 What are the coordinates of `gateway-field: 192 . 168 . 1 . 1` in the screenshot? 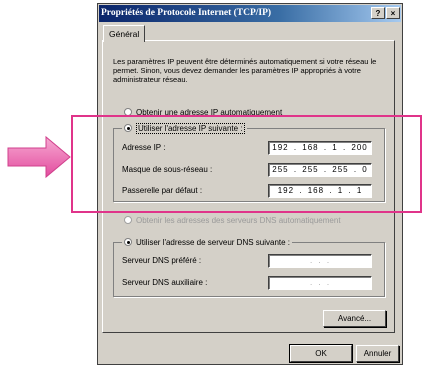 It's located at (320, 191).